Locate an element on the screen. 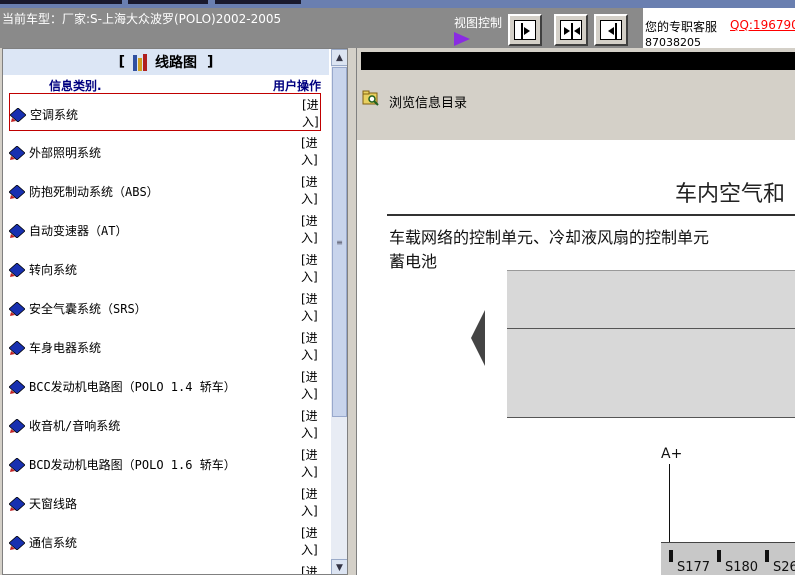  list-item-label: BCC发动机电路图（POLO 1.4 轿车） is located at coordinates (132, 386).